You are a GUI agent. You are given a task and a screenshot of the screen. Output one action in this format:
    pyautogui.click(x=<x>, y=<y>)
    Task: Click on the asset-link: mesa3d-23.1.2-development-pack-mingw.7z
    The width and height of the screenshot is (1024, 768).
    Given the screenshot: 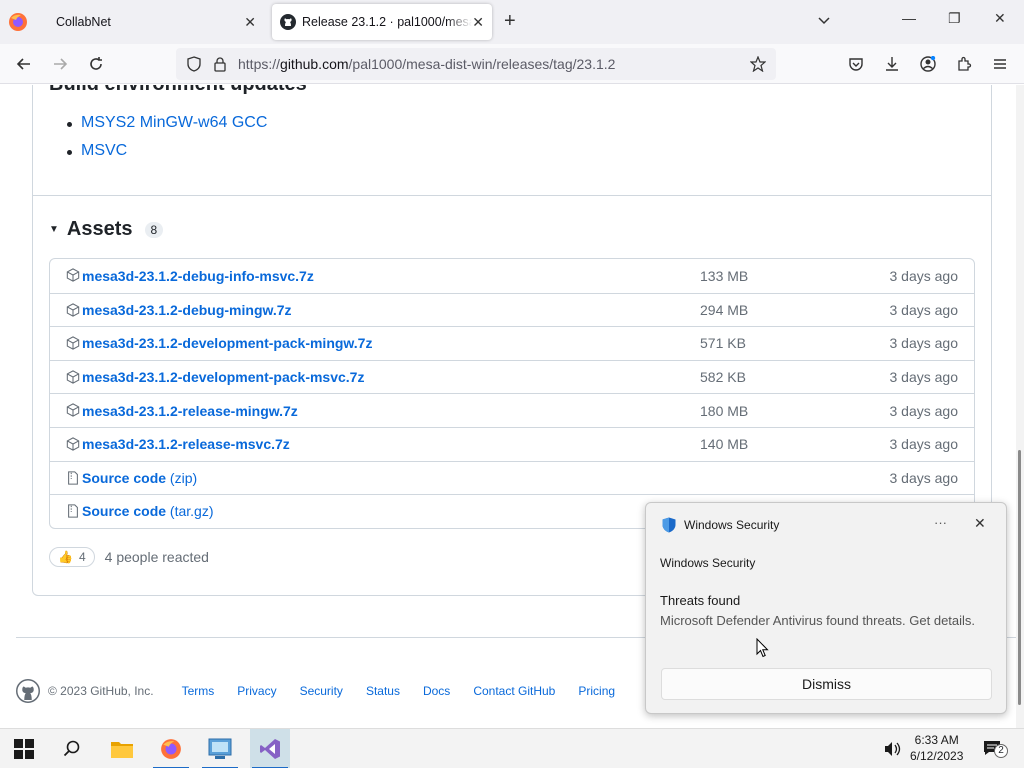 What is the action you would take?
    pyautogui.click(x=227, y=343)
    